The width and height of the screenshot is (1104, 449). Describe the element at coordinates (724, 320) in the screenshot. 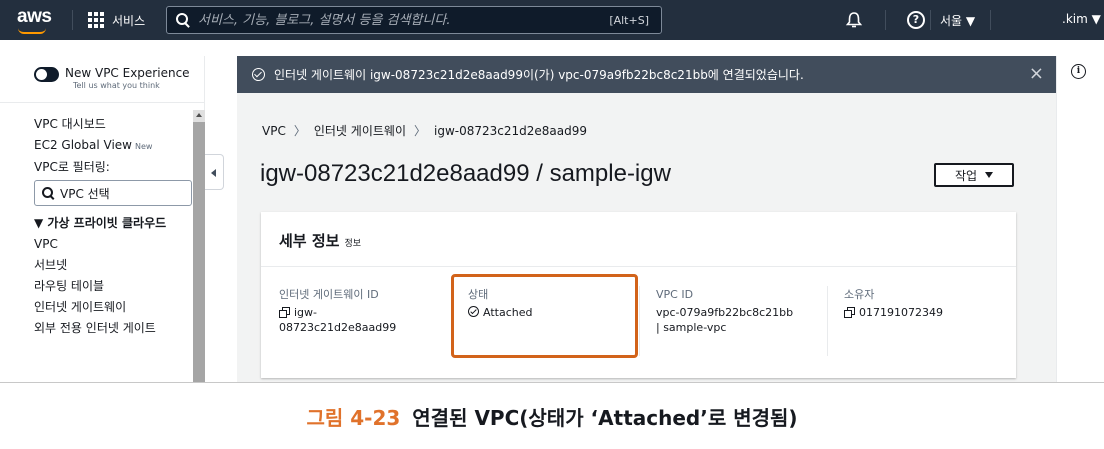

I see `vpc-id-link: vpc-079a9fb22bc8c21bb | sample-vpc` at that location.